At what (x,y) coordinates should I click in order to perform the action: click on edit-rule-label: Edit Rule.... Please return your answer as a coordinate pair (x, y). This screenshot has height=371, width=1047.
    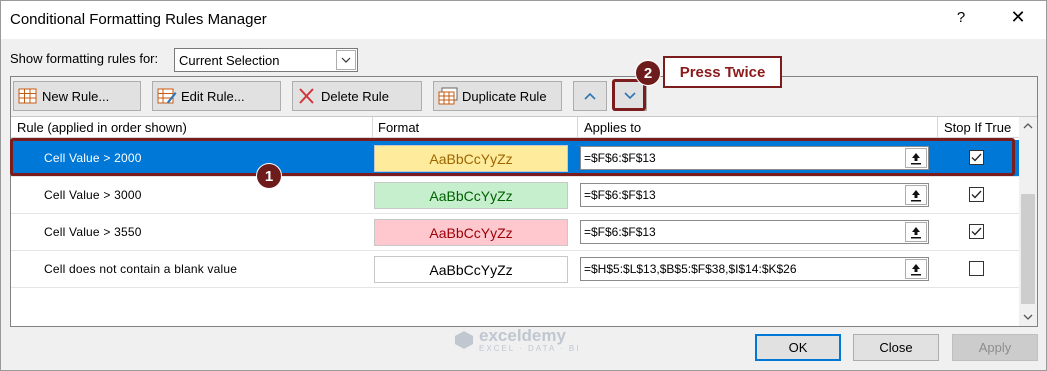
    Looking at the image, I should click on (213, 96).